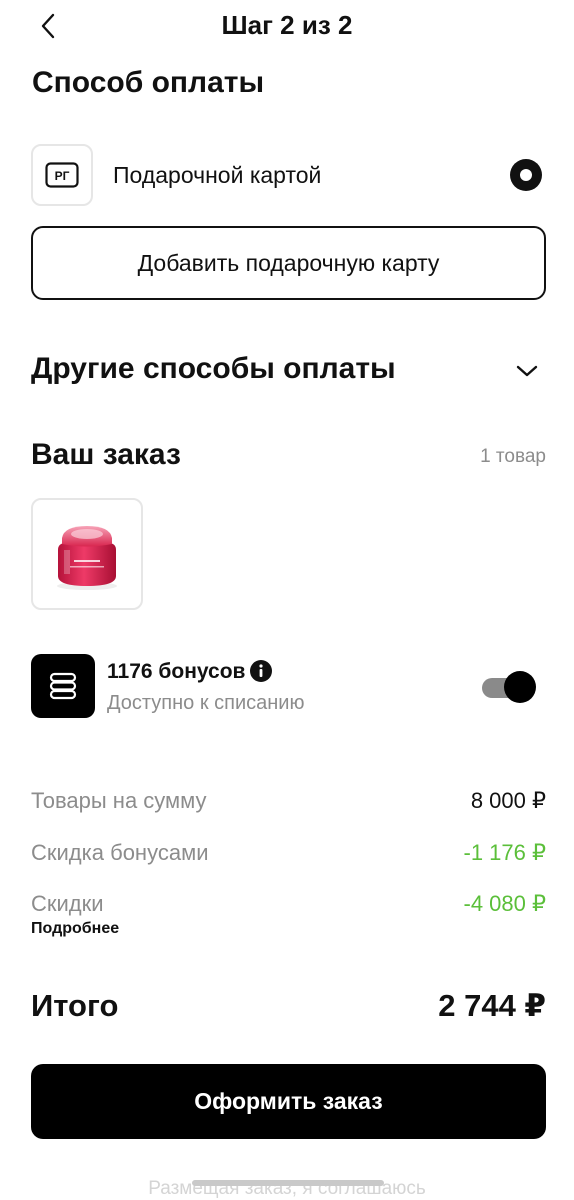  Describe the element at coordinates (63, 686) in the screenshot. I see `bonus-coins-icon` at that location.